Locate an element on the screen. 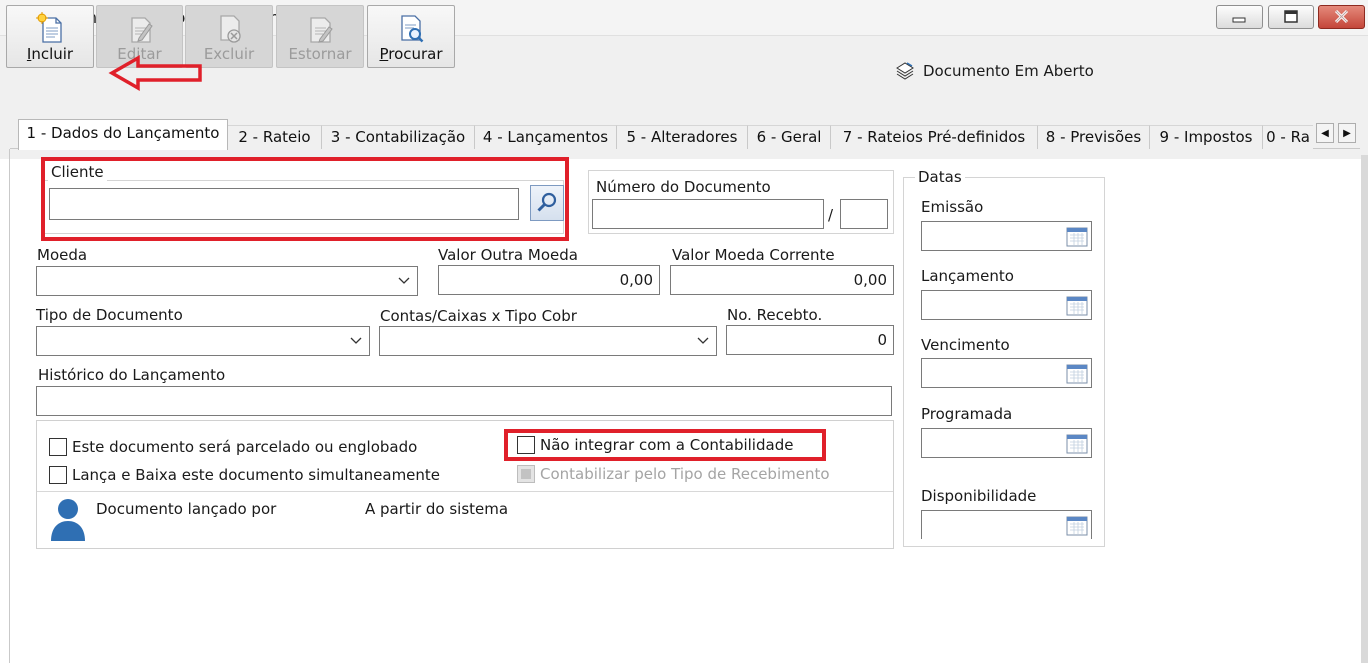 This screenshot has height=663, width=1368. procurar-button: Procurar is located at coordinates (411, 36).